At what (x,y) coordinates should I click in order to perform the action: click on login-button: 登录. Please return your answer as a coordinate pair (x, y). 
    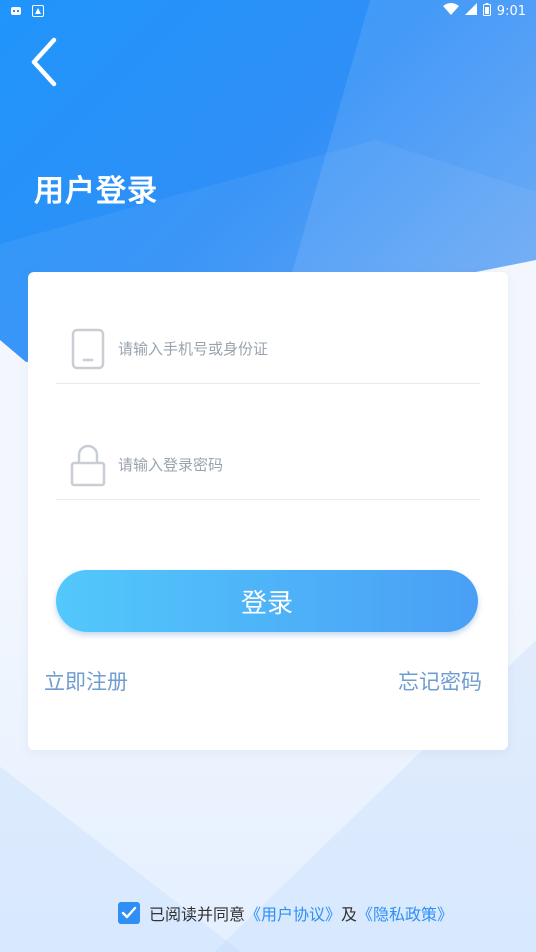
    Looking at the image, I should click on (267, 601).